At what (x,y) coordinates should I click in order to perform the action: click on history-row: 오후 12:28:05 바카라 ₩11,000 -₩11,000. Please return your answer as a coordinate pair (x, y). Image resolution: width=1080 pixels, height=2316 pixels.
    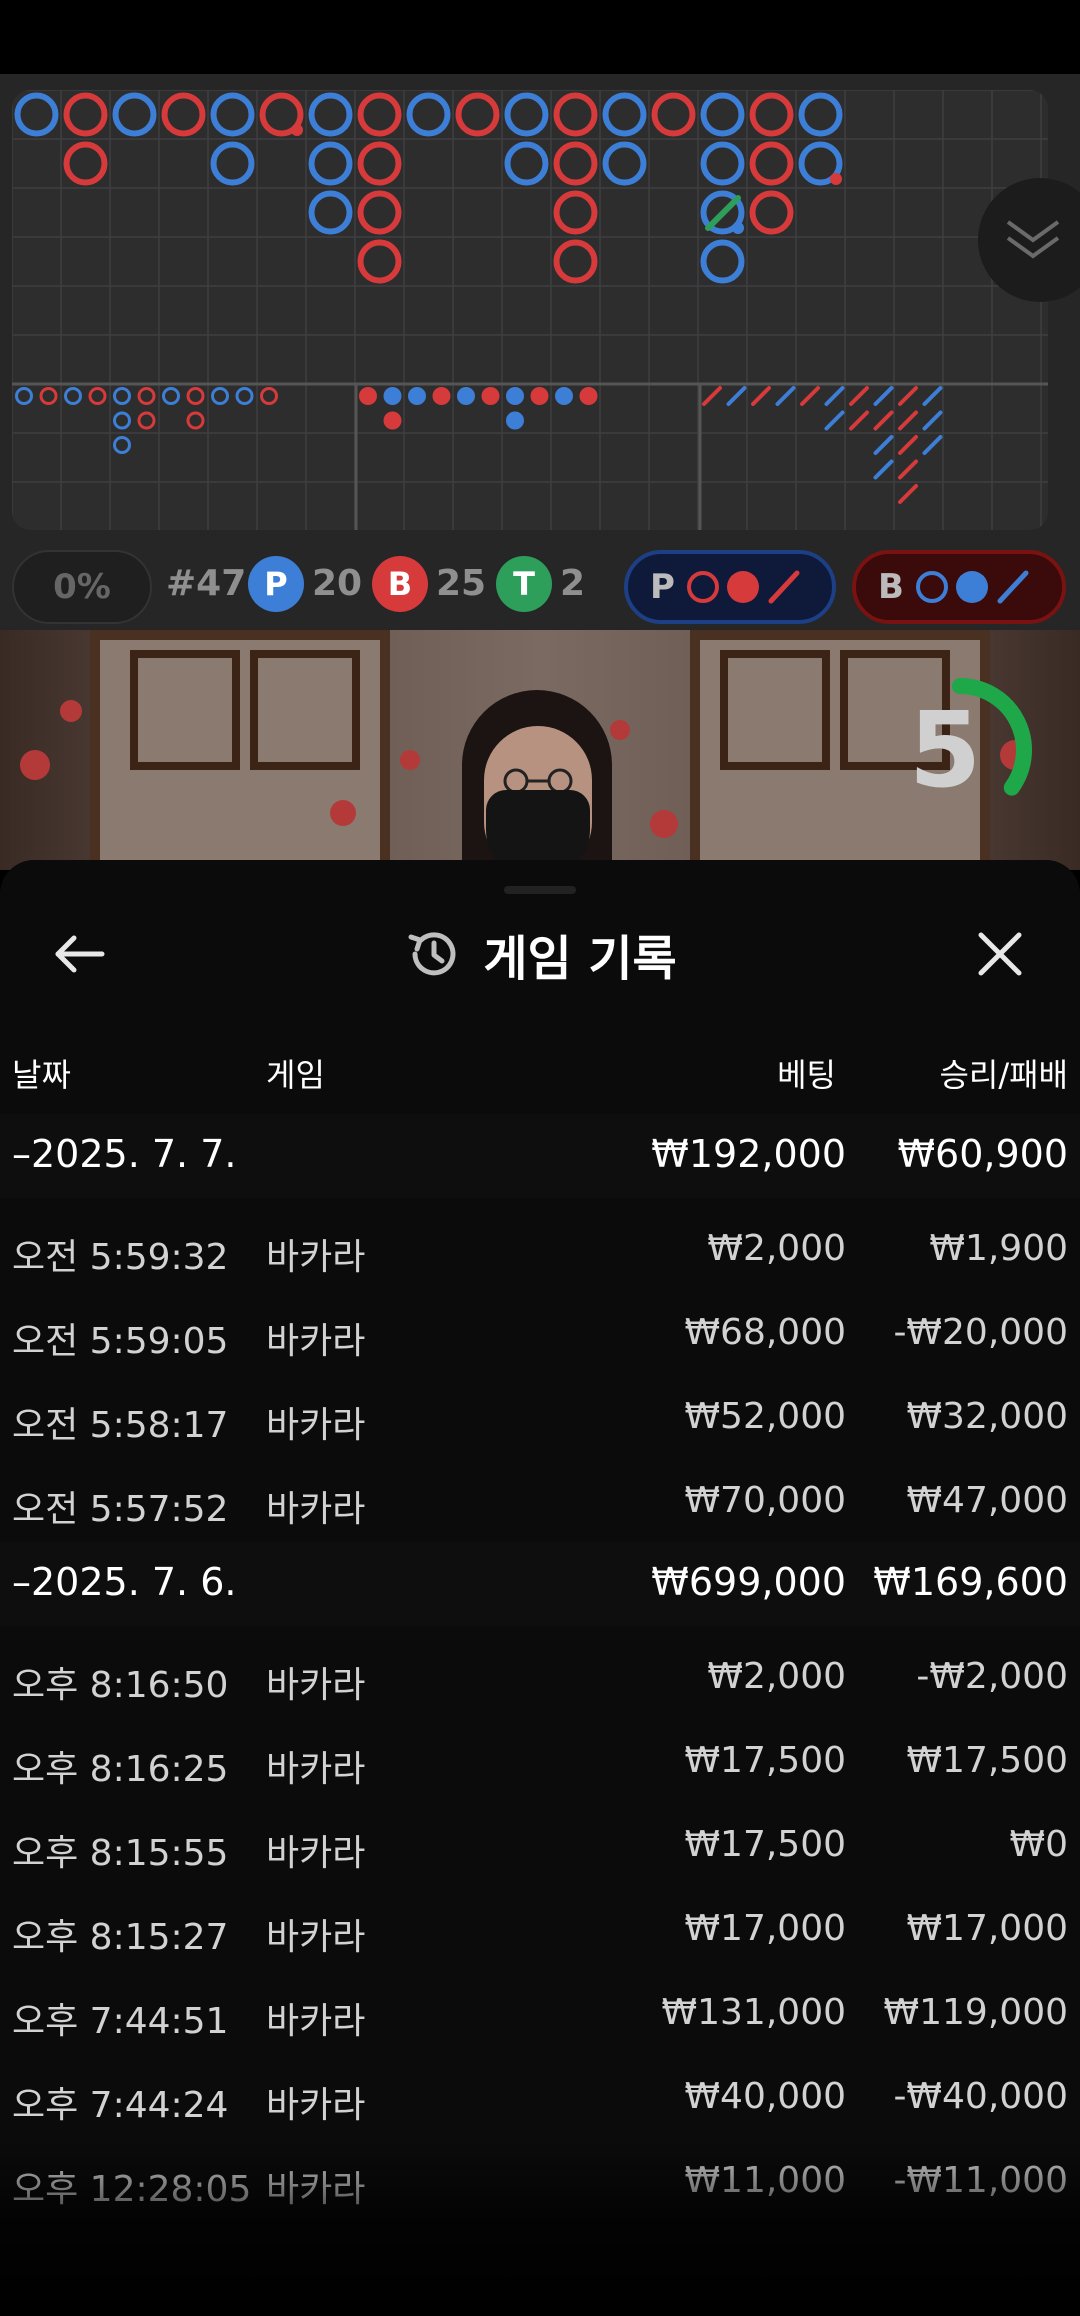
    Looking at the image, I should click on (540, 2180).